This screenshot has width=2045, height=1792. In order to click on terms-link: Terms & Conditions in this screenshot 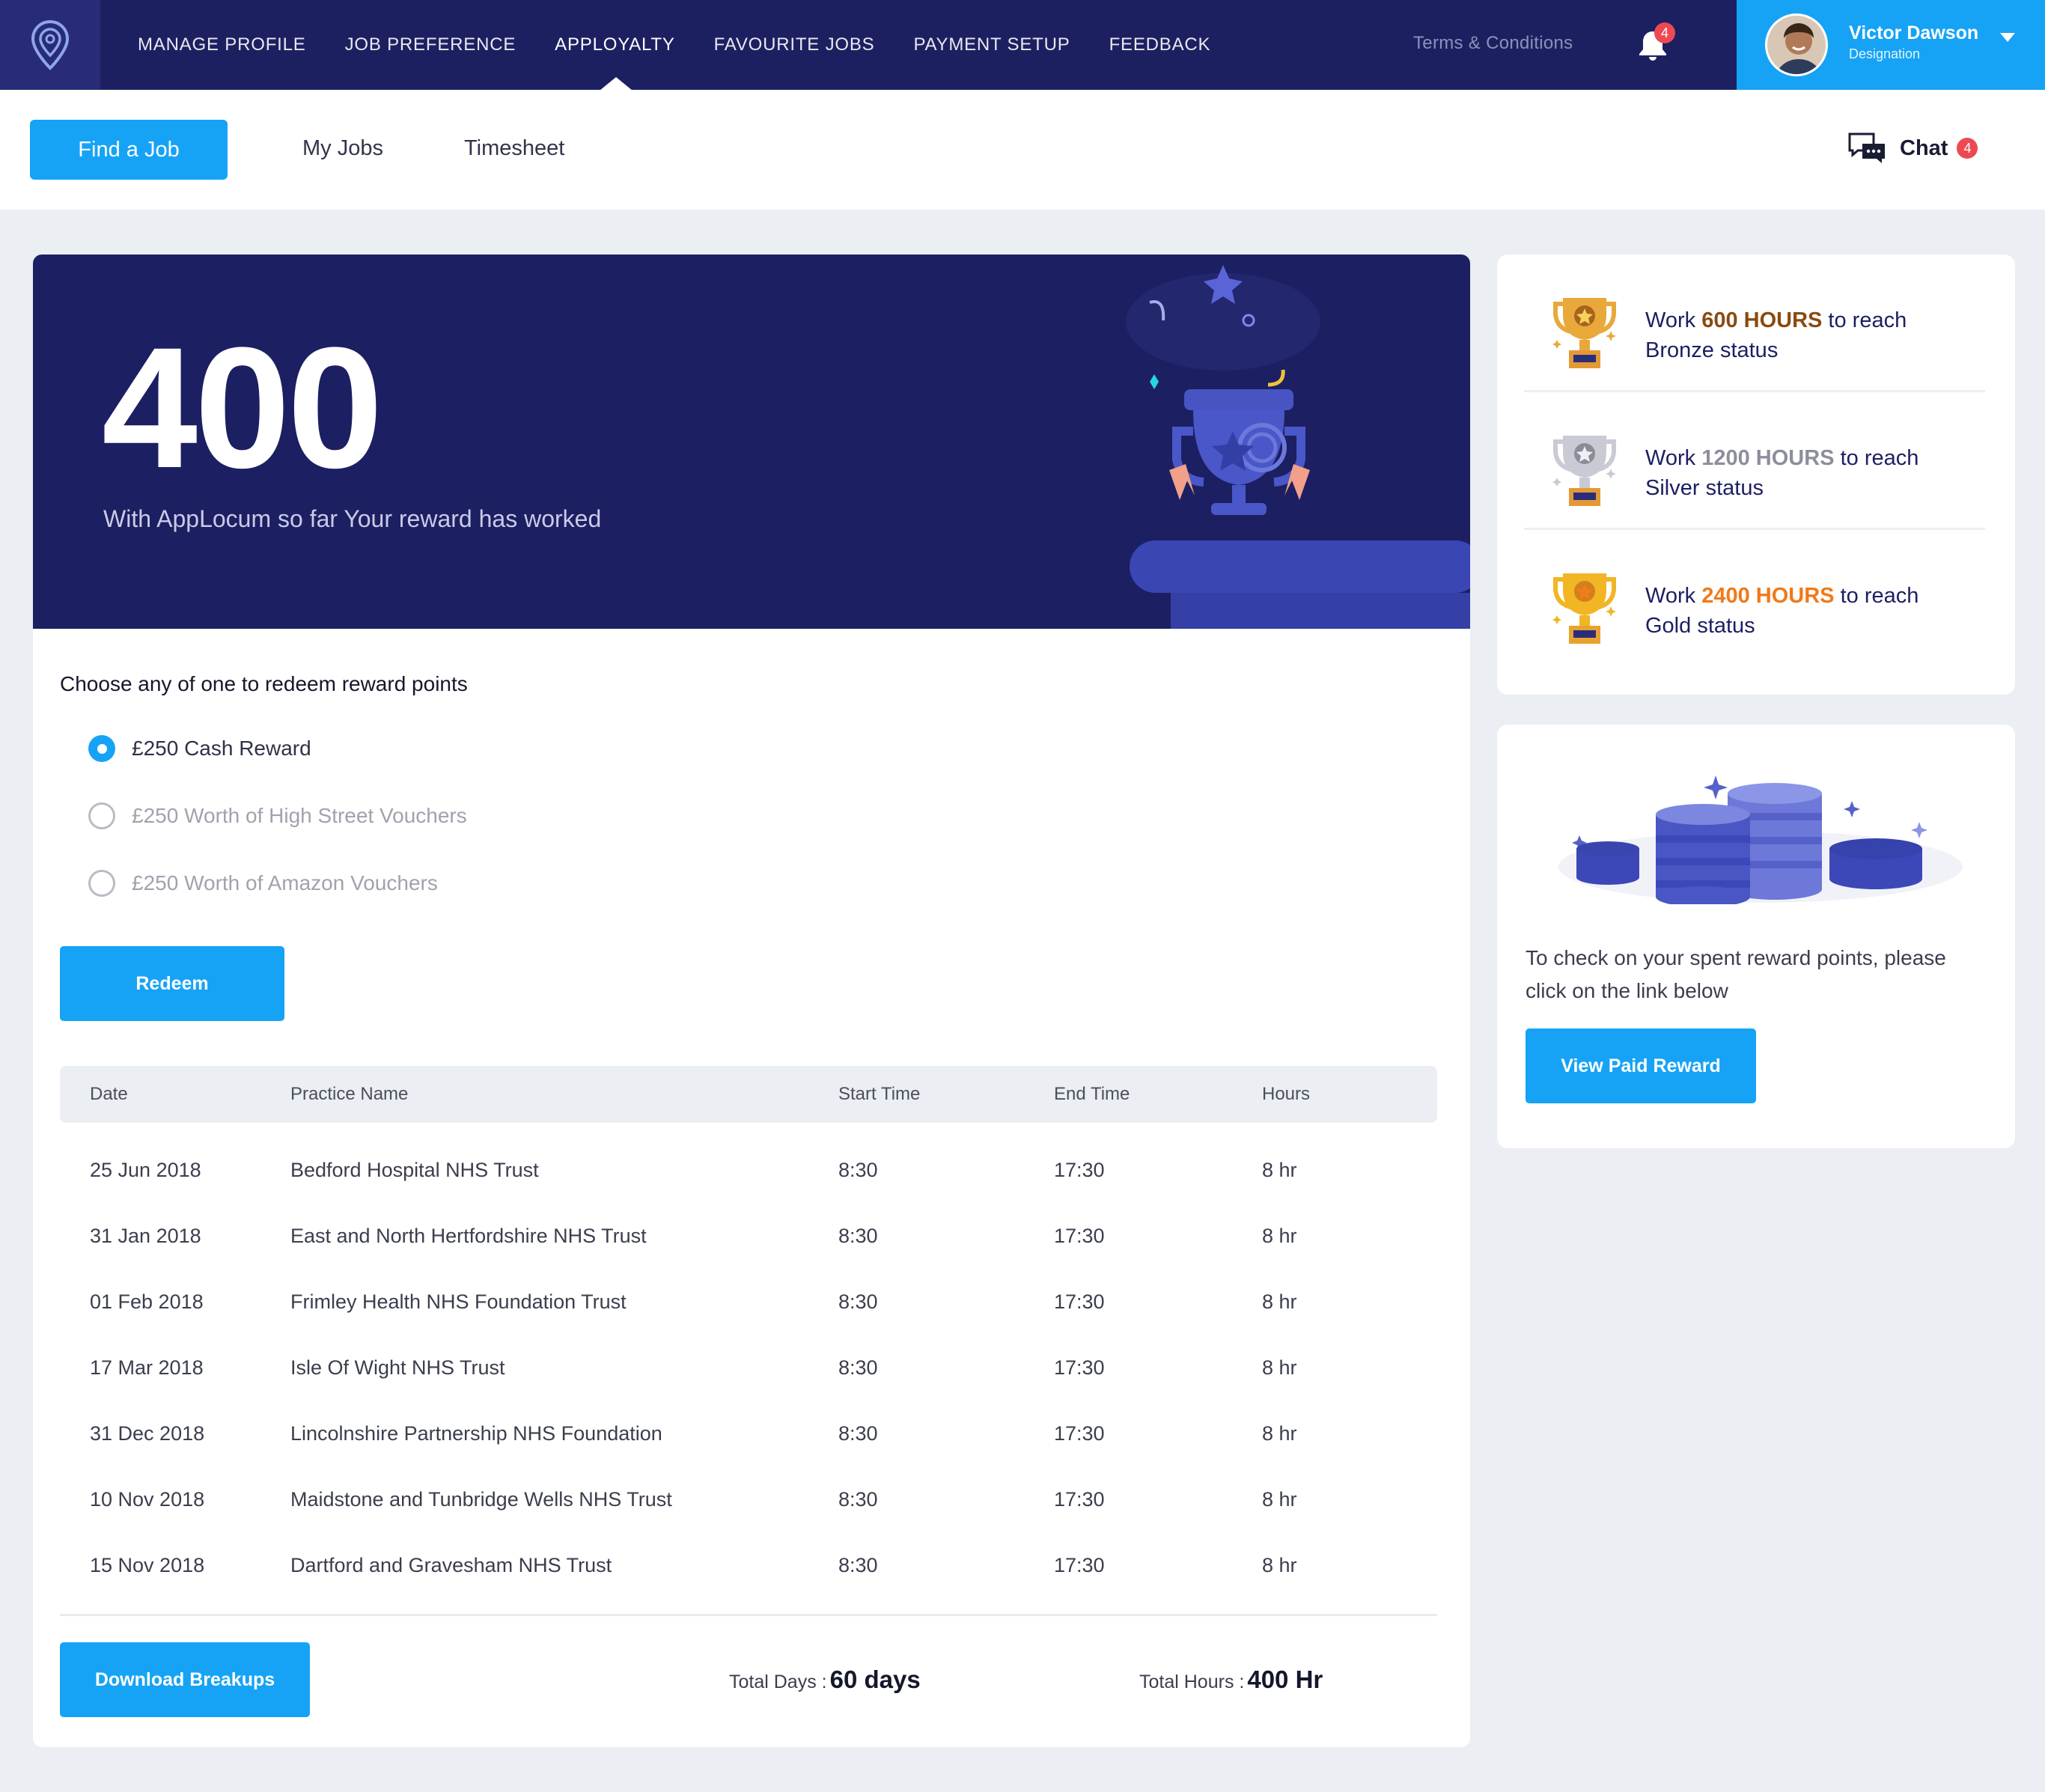, I will do `click(1493, 43)`.